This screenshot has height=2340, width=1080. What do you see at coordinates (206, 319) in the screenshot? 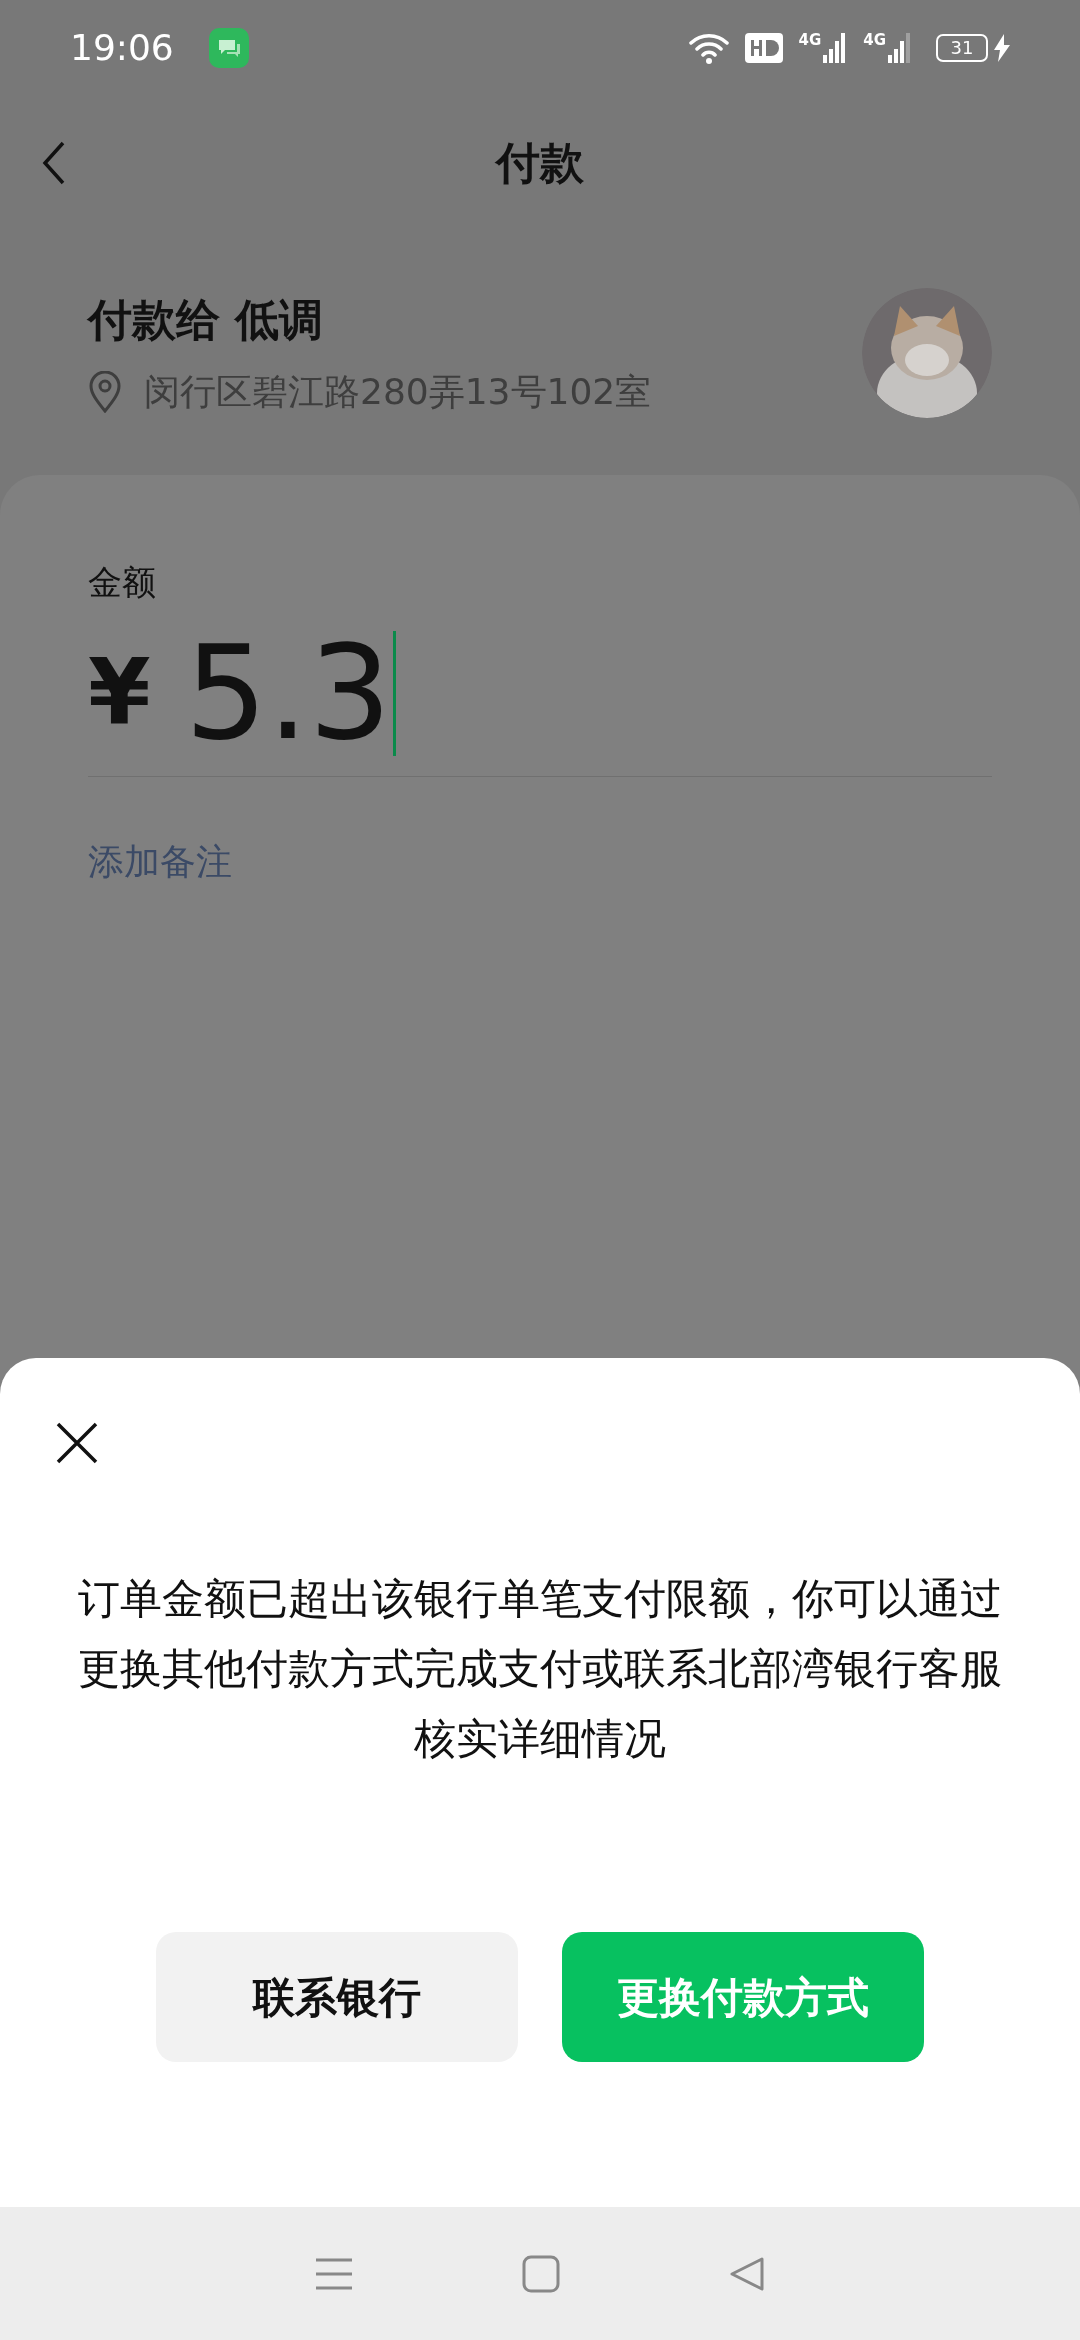
I see `payee-name: 付款给 低调` at bounding box center [206, 319].